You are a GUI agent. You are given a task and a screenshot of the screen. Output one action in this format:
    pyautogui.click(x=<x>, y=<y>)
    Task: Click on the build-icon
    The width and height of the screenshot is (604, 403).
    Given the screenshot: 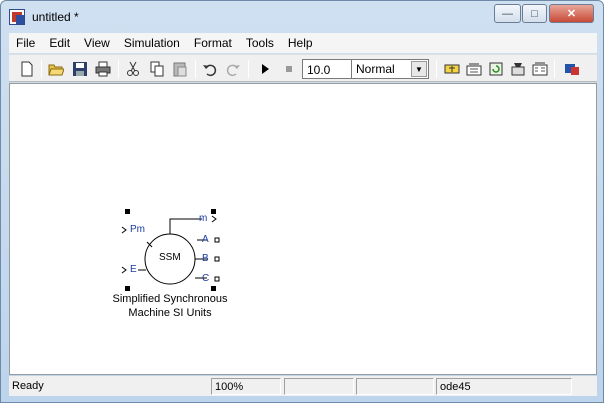 What is the action you would take?
    pyautogui.click(x=474, y=69)
    